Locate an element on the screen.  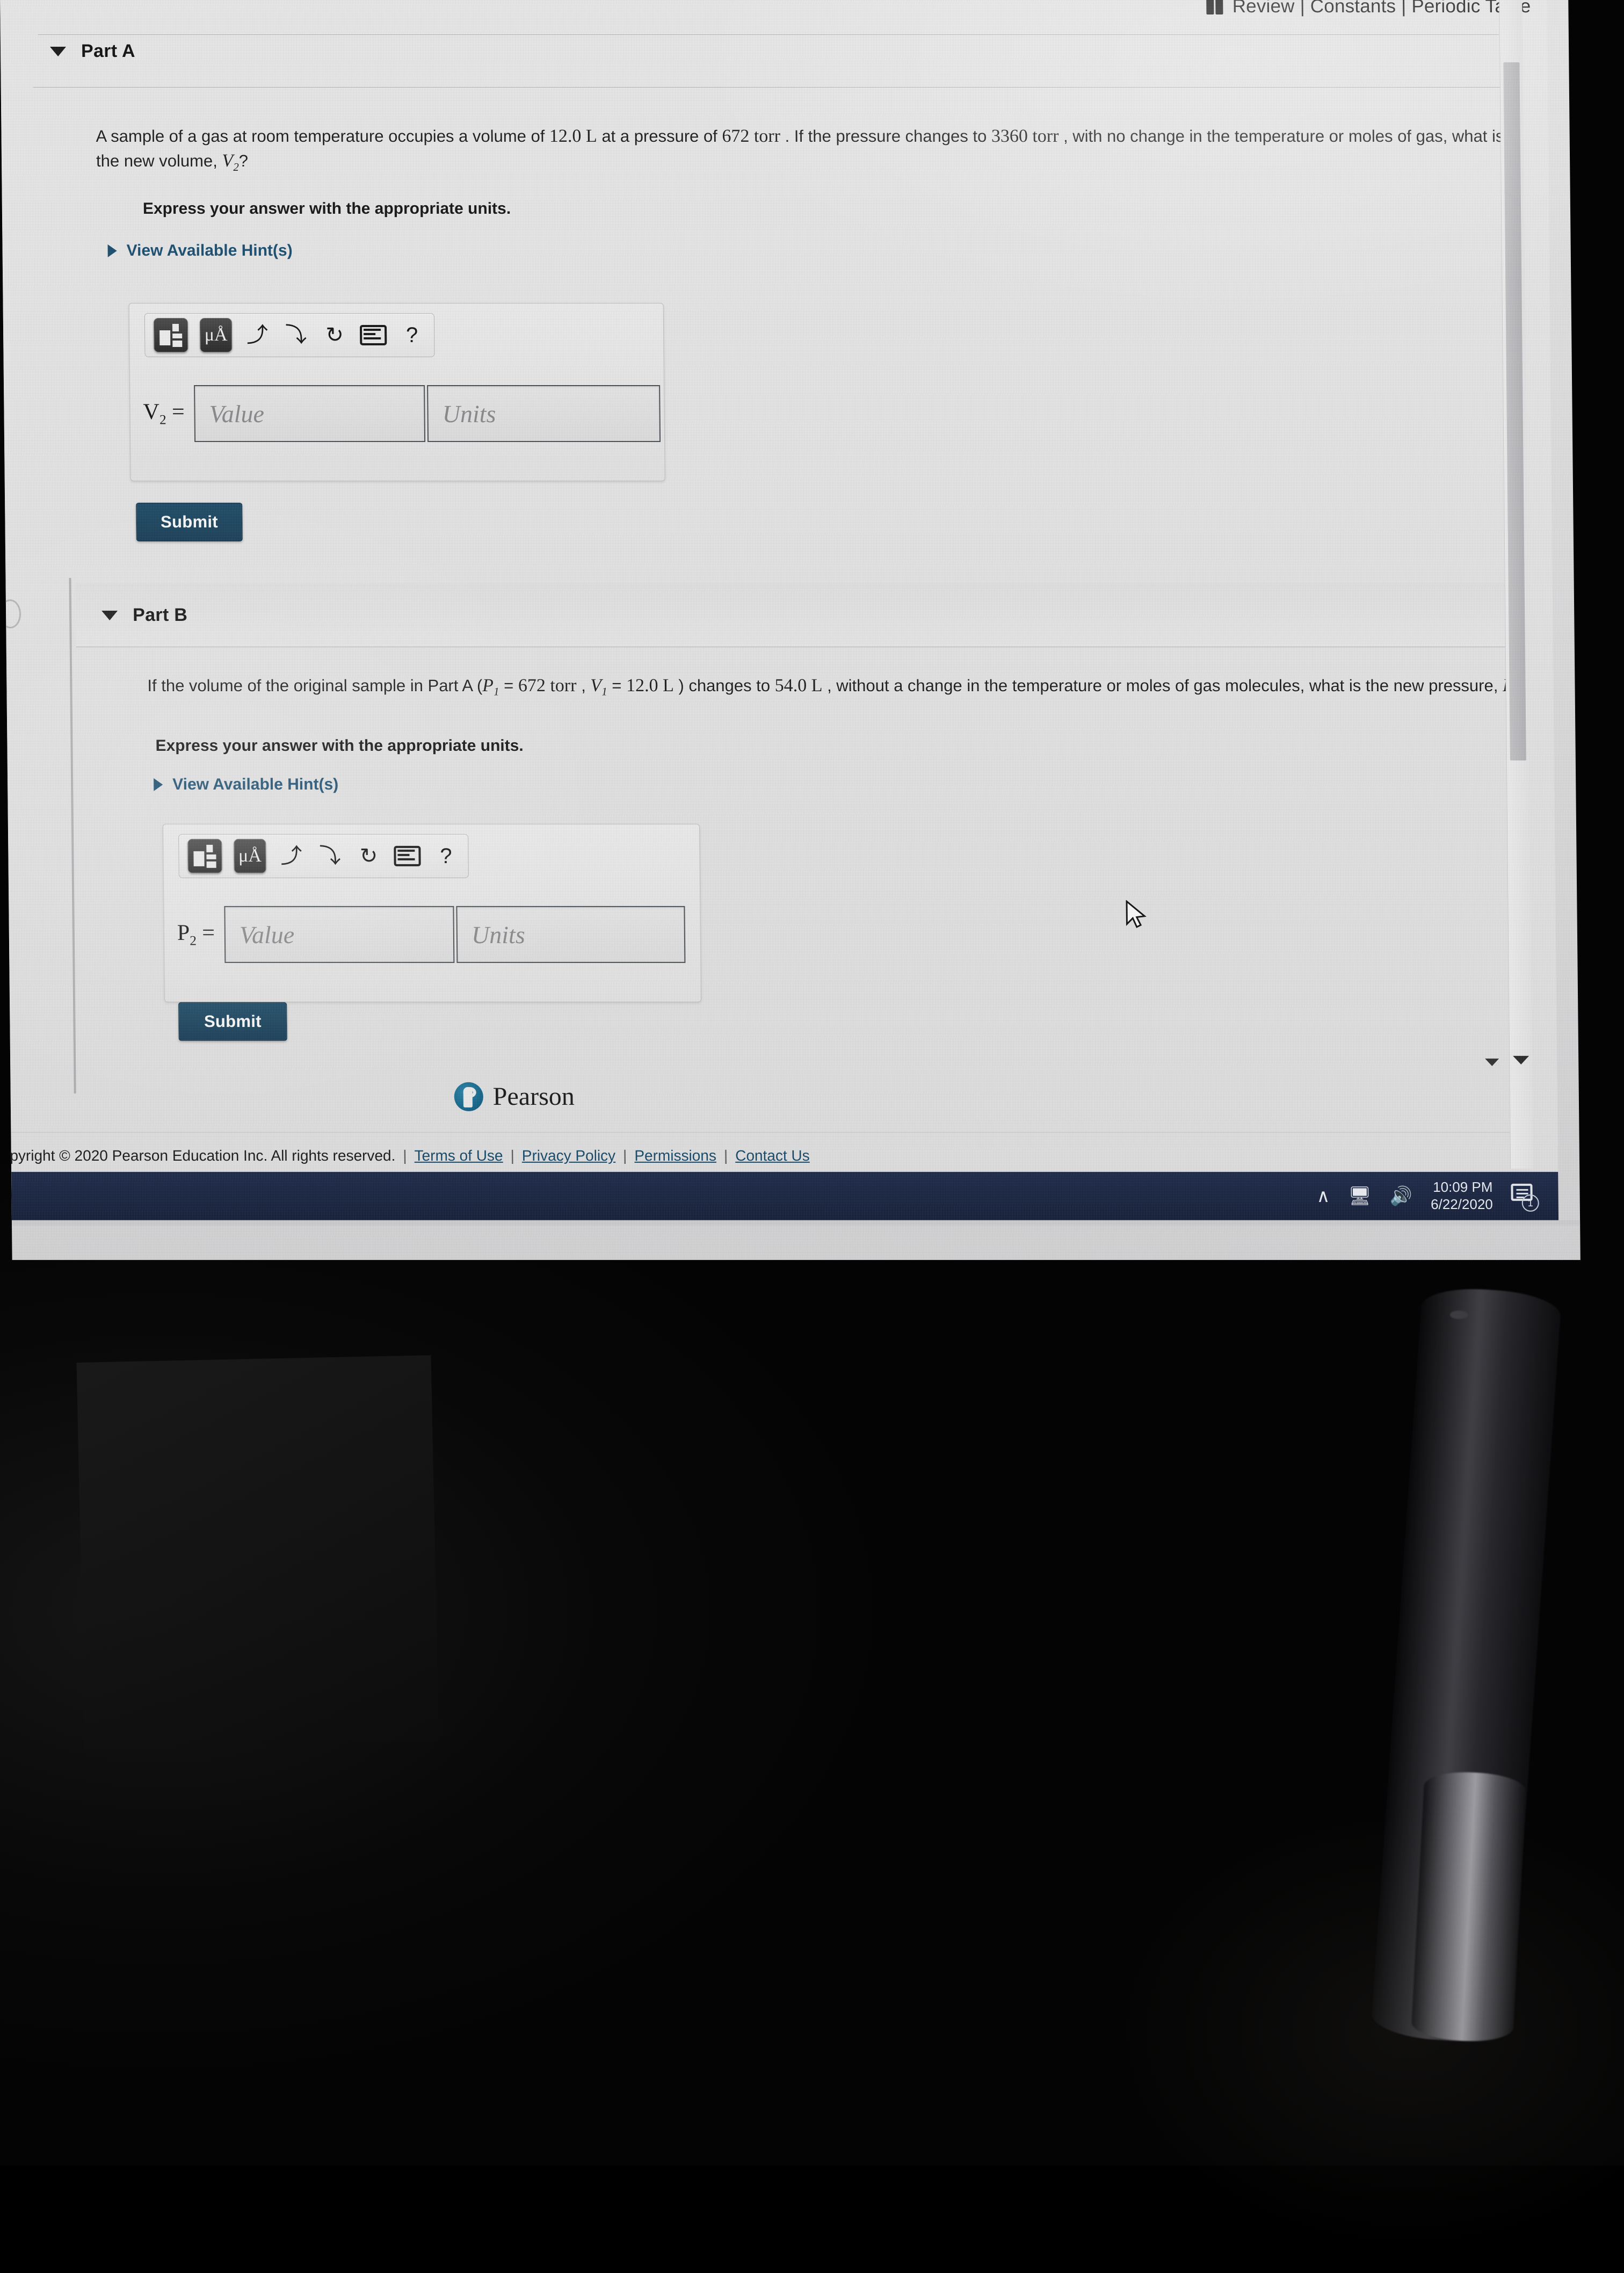
part-b-hint-label: View Available Hint(s) is located at coordinates (255, 785).